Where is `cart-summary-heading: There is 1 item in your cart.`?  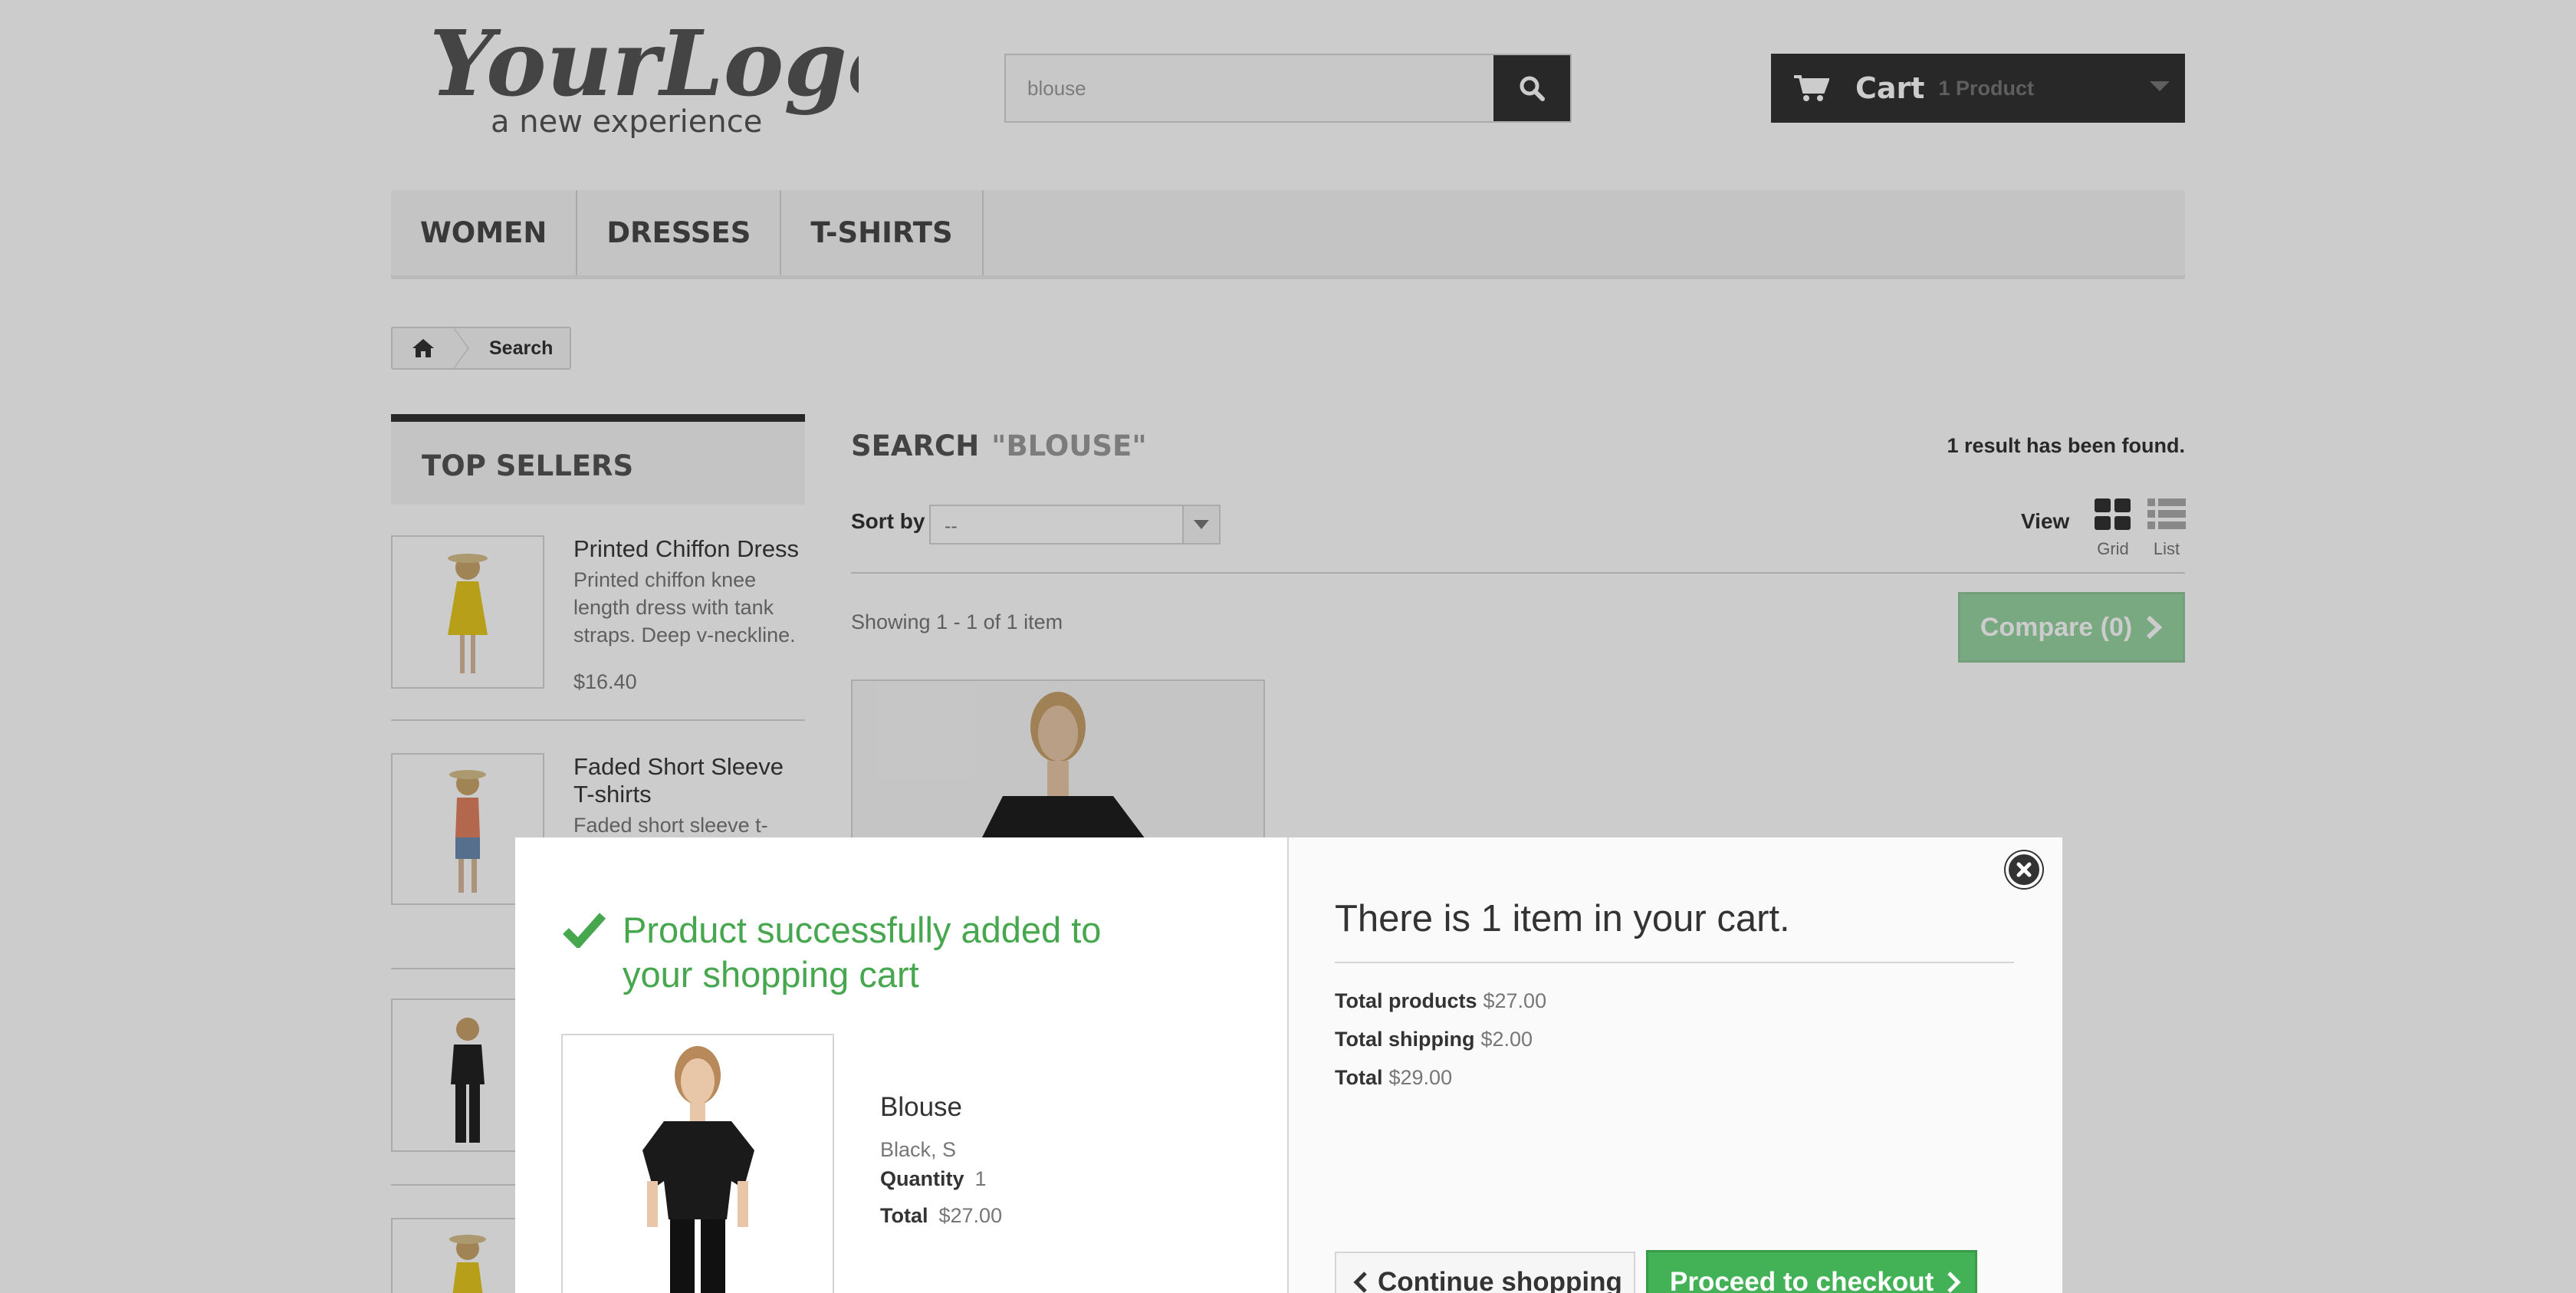
cart-summary-heading: There is 1 item in your cart. is located at coordinates (1562, 919).